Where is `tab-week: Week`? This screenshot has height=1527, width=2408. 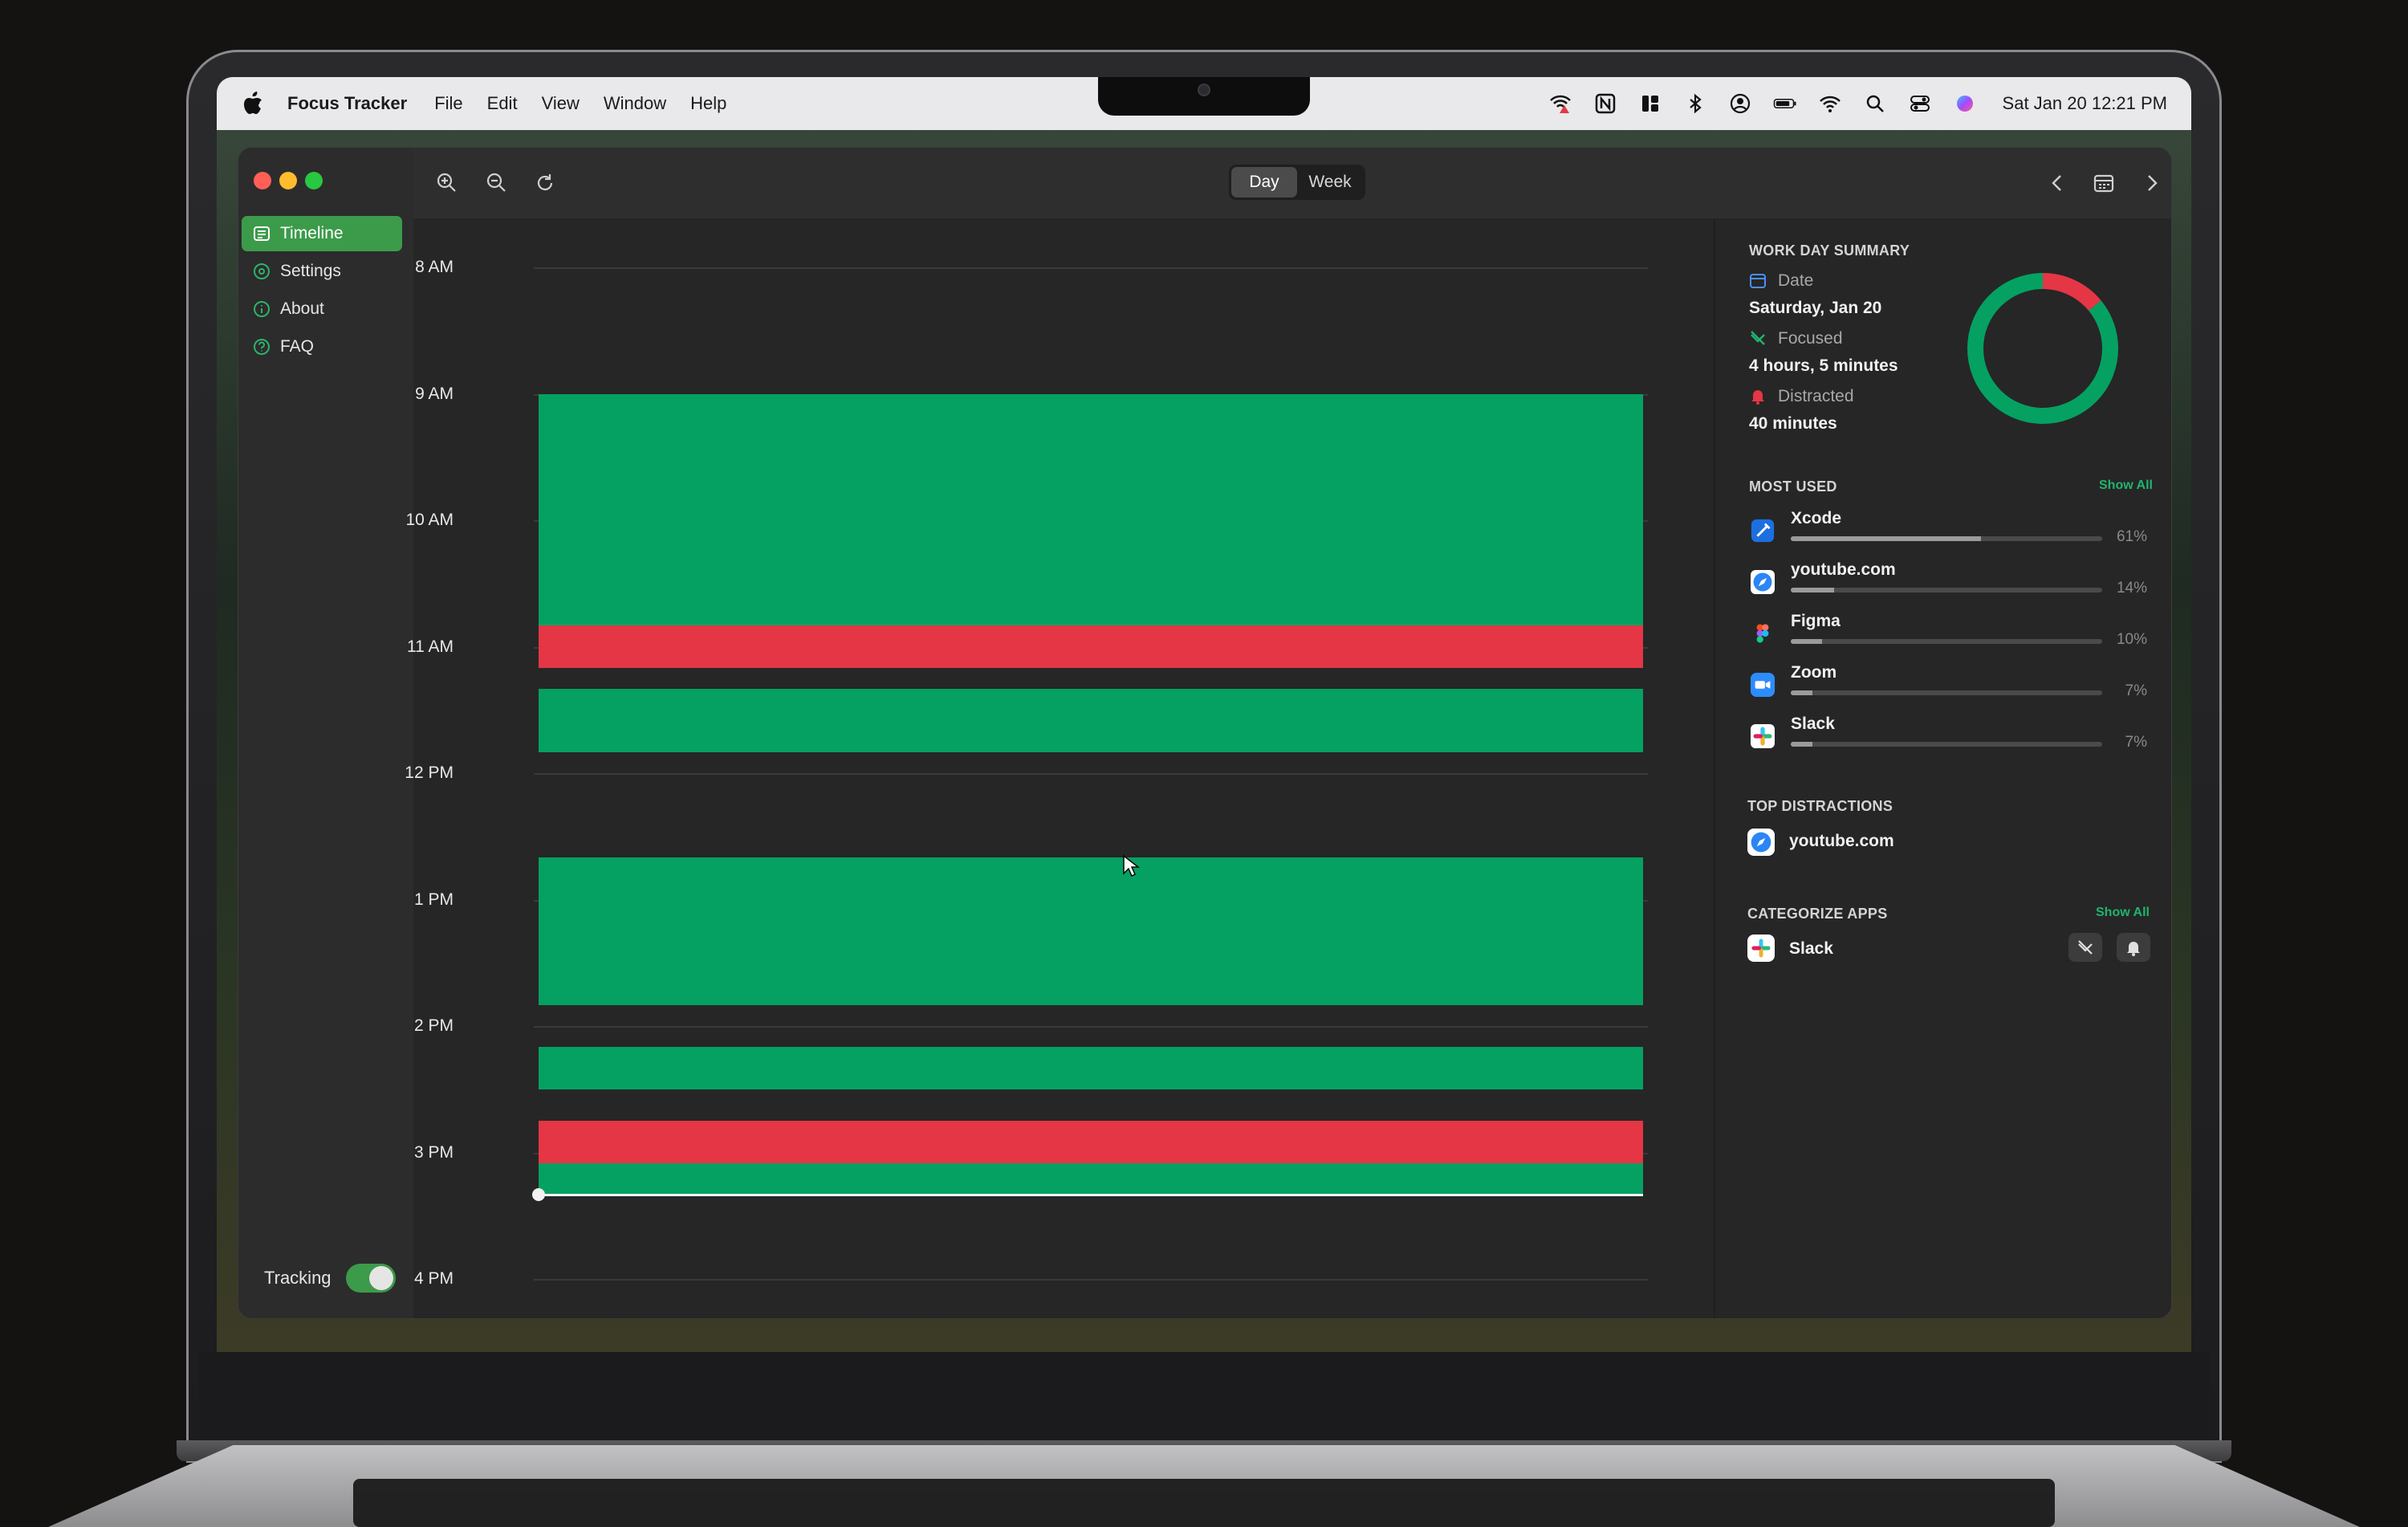
tab-week: Week is located at coordinates (1330, 182).